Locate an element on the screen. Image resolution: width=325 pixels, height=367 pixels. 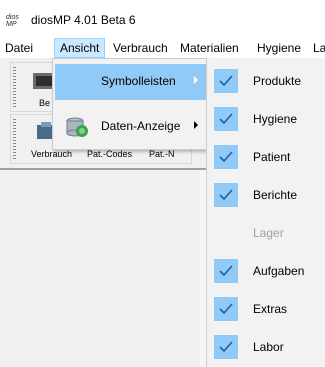
menu-ansicht: Ansicht is located at coordinates (80, 48).